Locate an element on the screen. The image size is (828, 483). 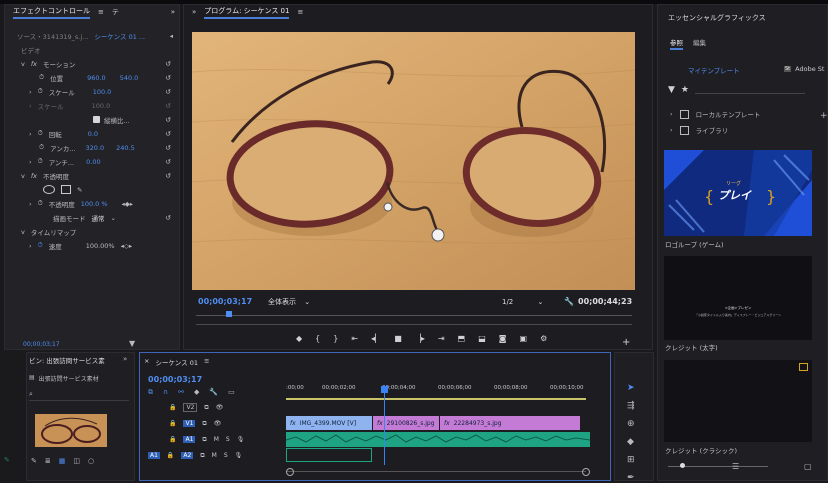
source-patch-a1: A1 is located at coordinates (154, 455).